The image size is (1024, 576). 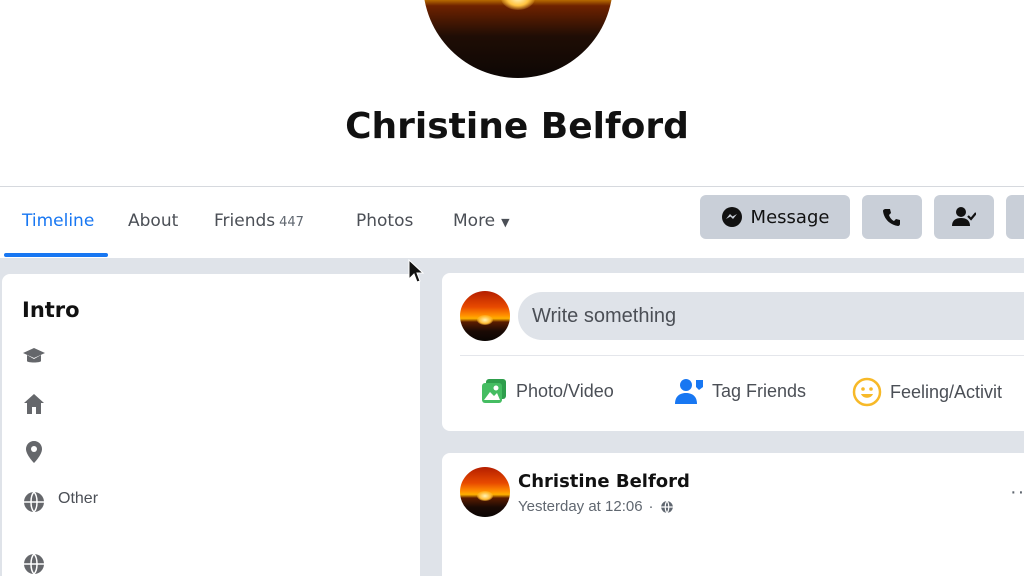 I want to click on location-pin-icon, so click(x=34, y=452).